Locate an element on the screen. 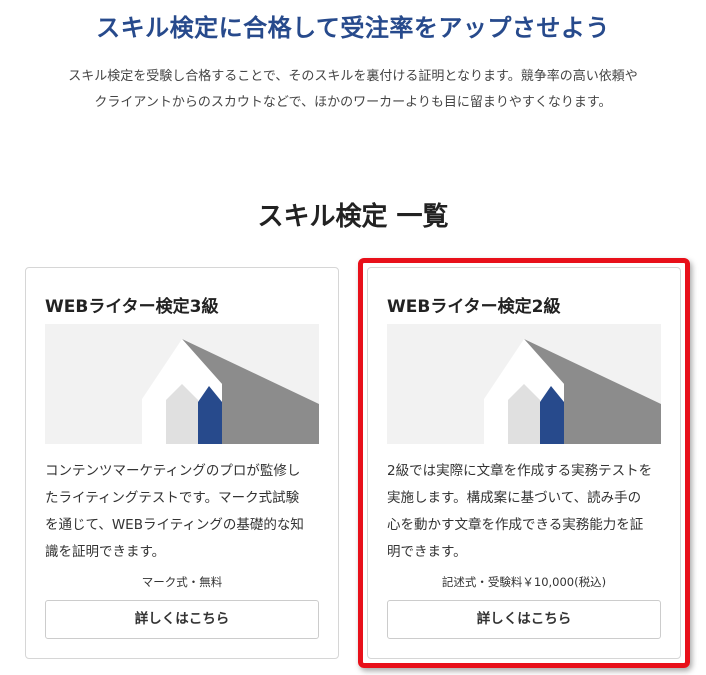 The image size is (706, 675). description-line: 明できます。 is located at coordinates (427, 552).